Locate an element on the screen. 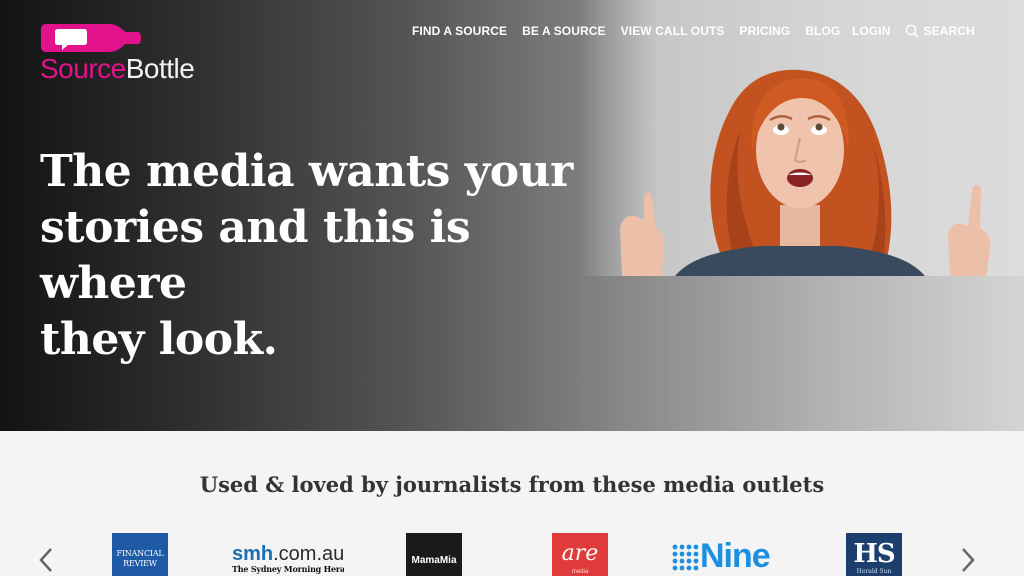 The height and width of the screenshot is (576, 1024). herald-sun-logo: HS Herald Sun is located at coordinates (874, 554).